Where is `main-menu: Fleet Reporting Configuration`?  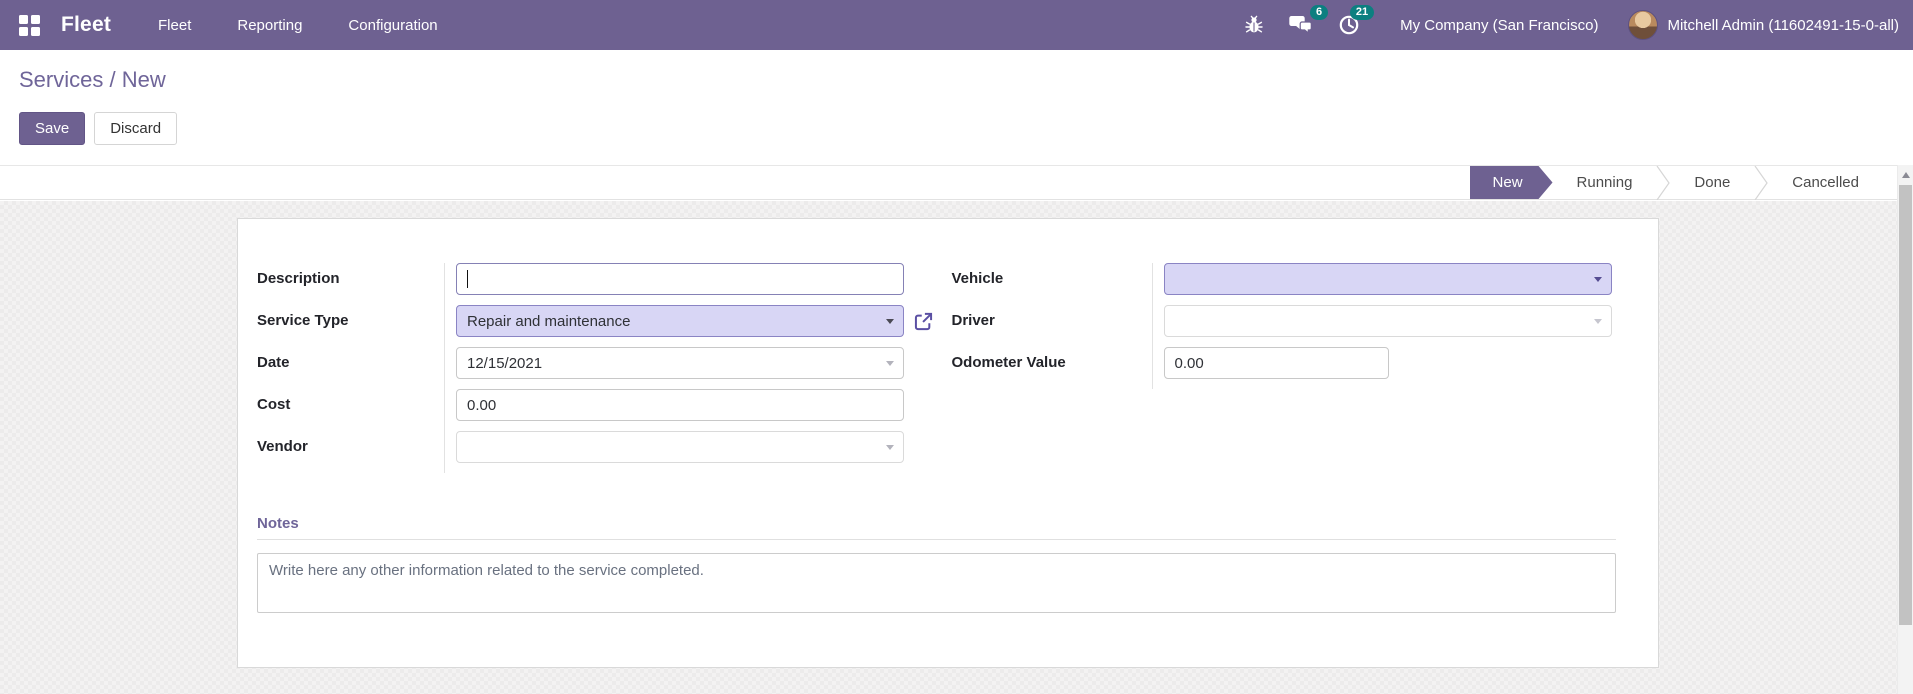 main-menu: Fleet Reporting Configuration is located at coordinates (298, 25).